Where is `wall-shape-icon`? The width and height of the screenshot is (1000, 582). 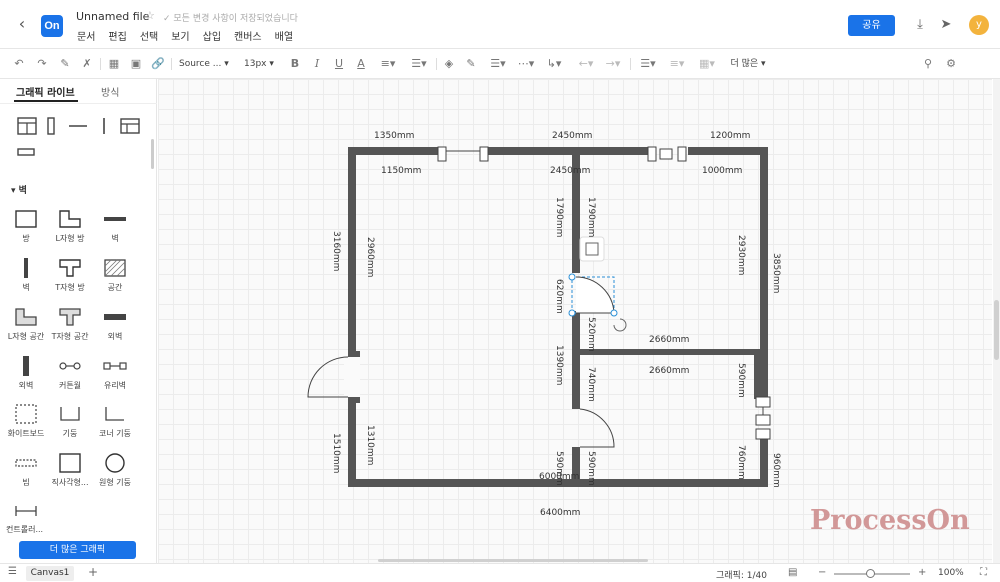 wall-shape-icon is located at coordinates (115, 219).